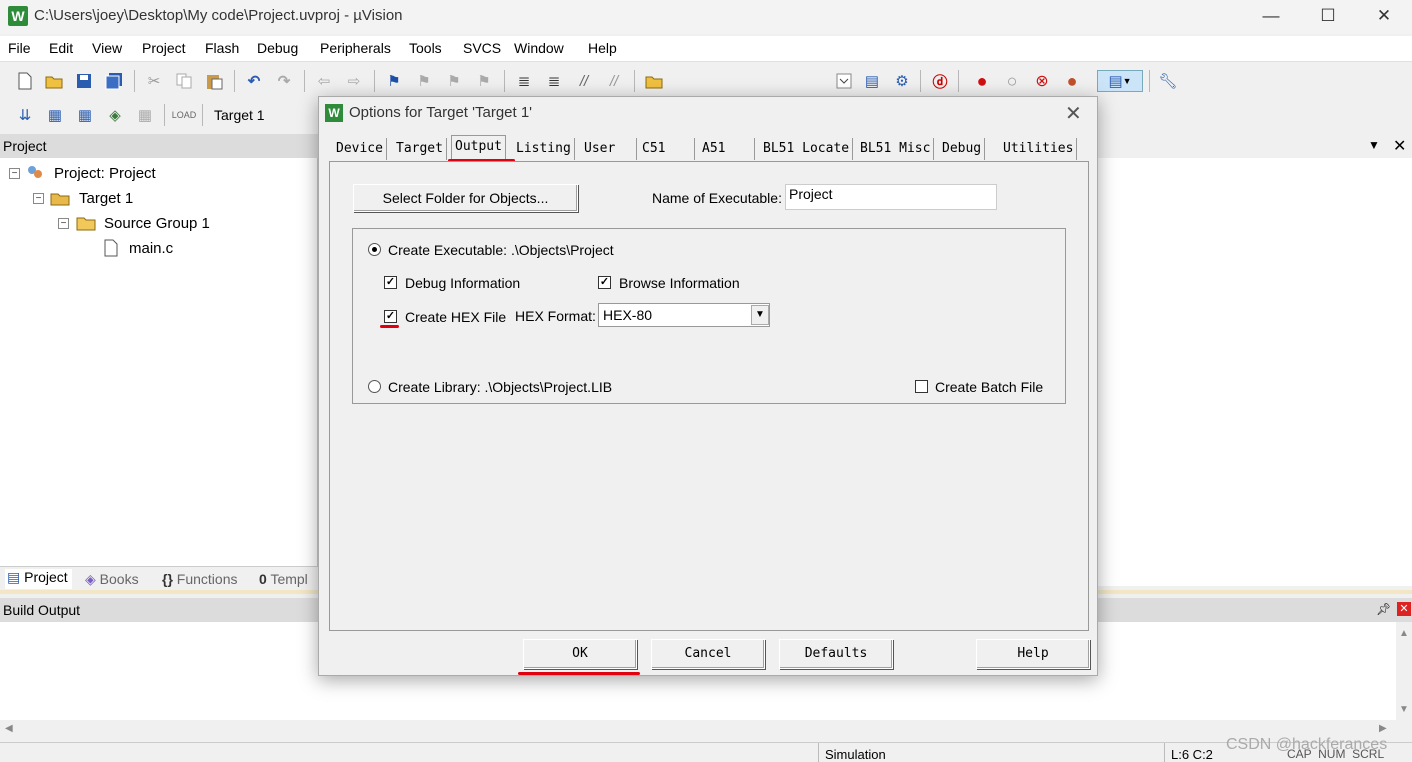 The width and height of the screenshot is (1412, 762). What do you see at coordinates (1404, 671) in the screenshot?
I see `vertical-scrollbar: ▲ ▼` at bounding box center [1404, 671].